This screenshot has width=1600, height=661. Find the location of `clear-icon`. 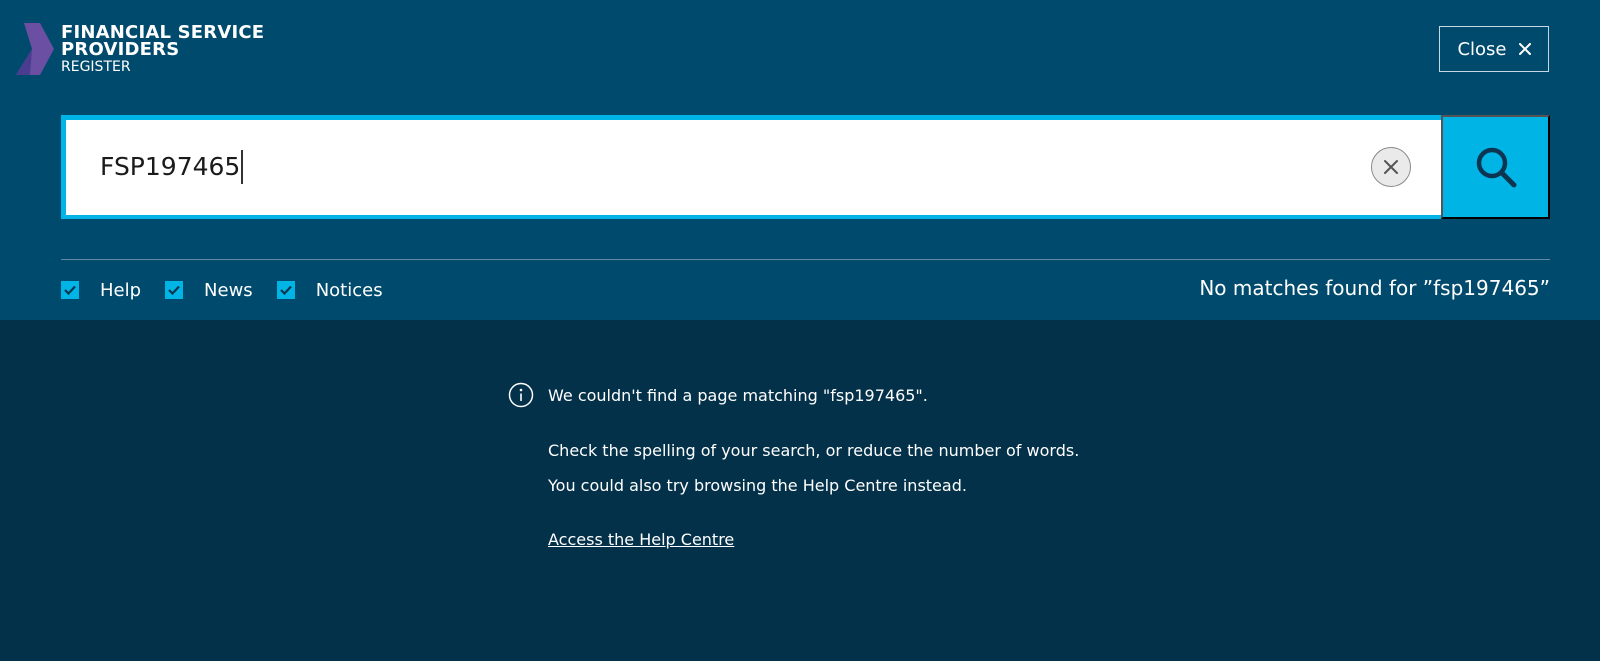

clear-icon is located at coordinates (1391, 167).